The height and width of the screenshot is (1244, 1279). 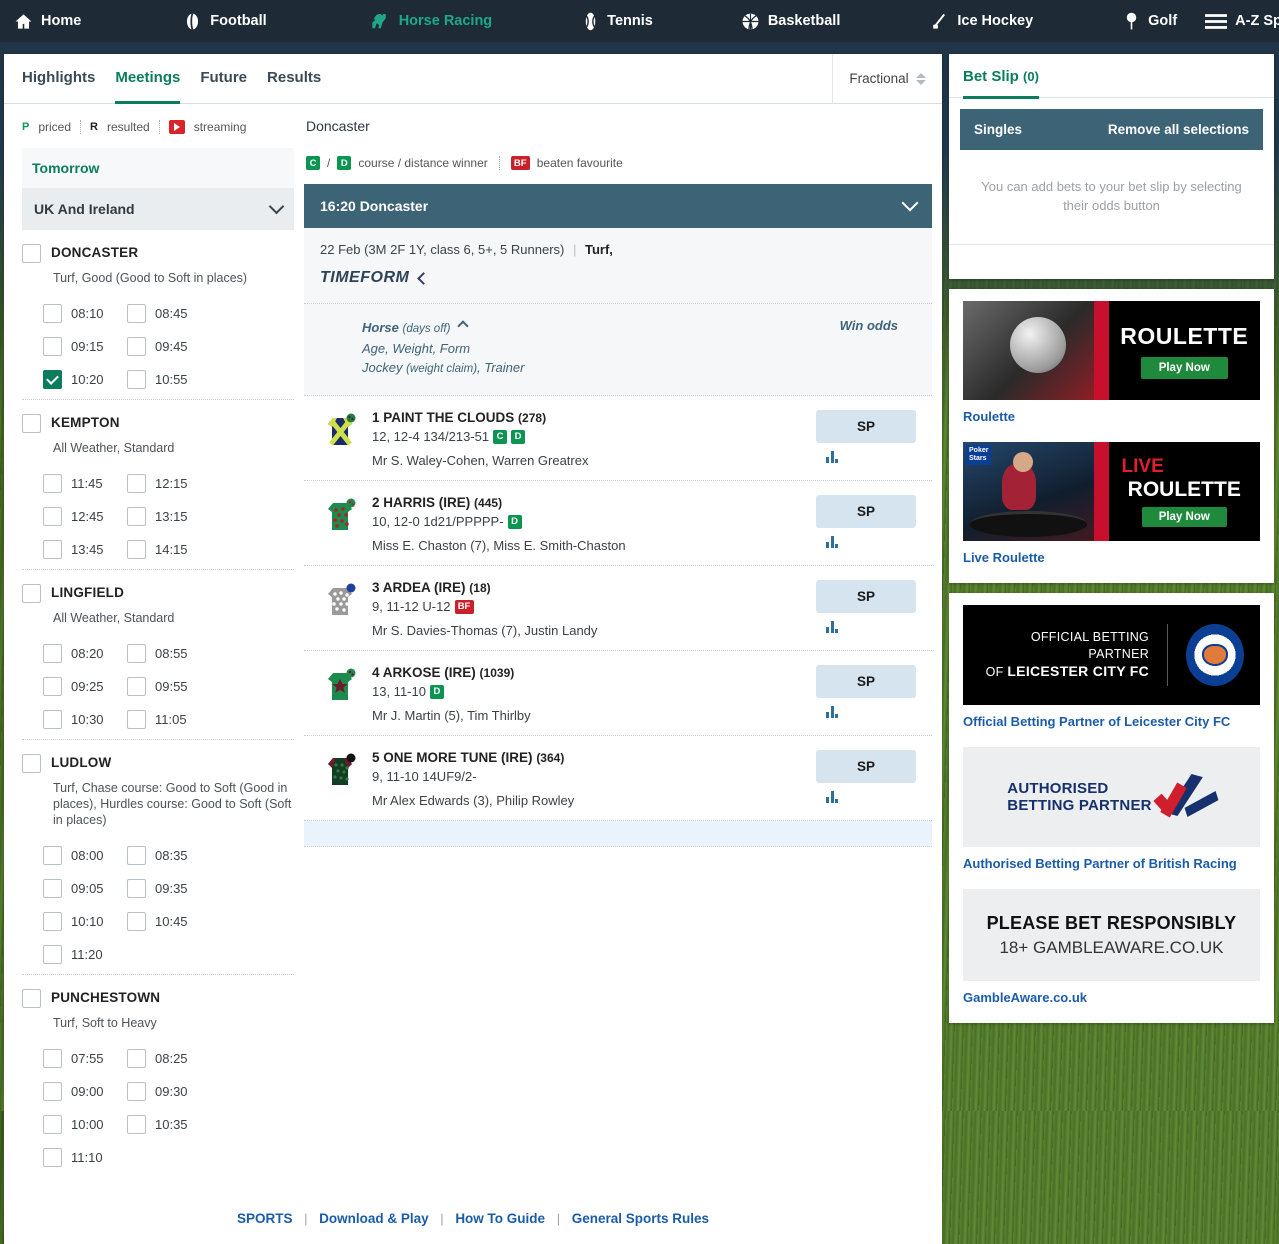 What do you see at coordinates (85, 1124) in the screenshot?
I see `race-time-item: 10:00` at bounding box center [85, 1124].